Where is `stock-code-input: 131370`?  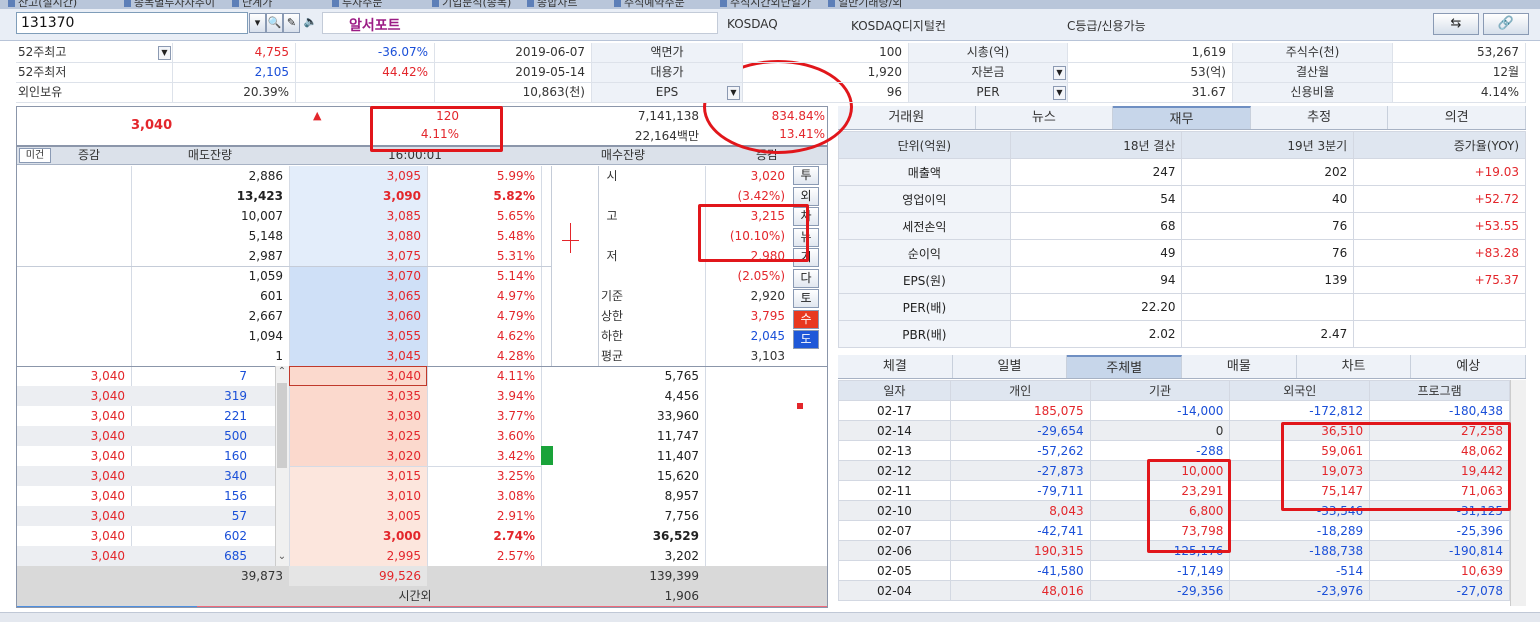 stock-code-input: 131370 is located at coordinates (132, 23).